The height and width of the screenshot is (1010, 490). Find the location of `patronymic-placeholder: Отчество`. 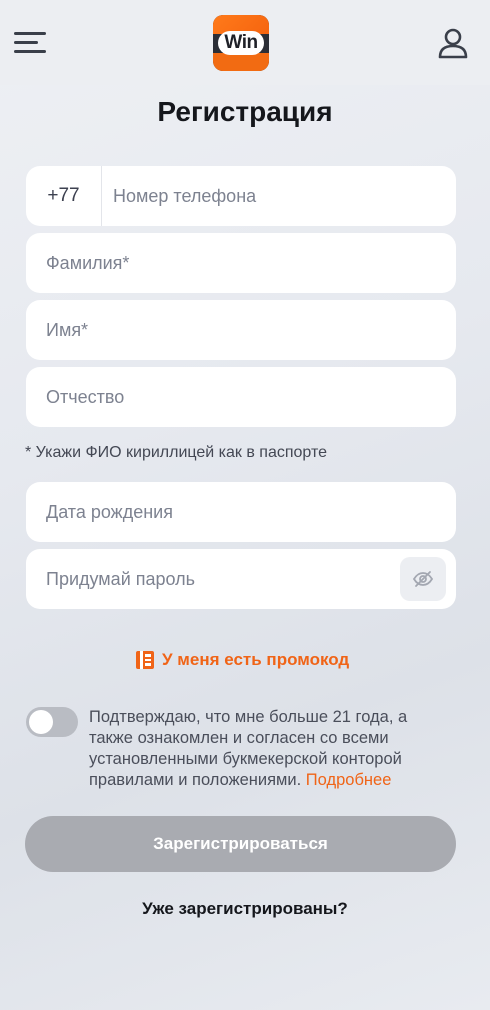

patronymic-placeholder: Отчество is located at coordinates (85, 397).